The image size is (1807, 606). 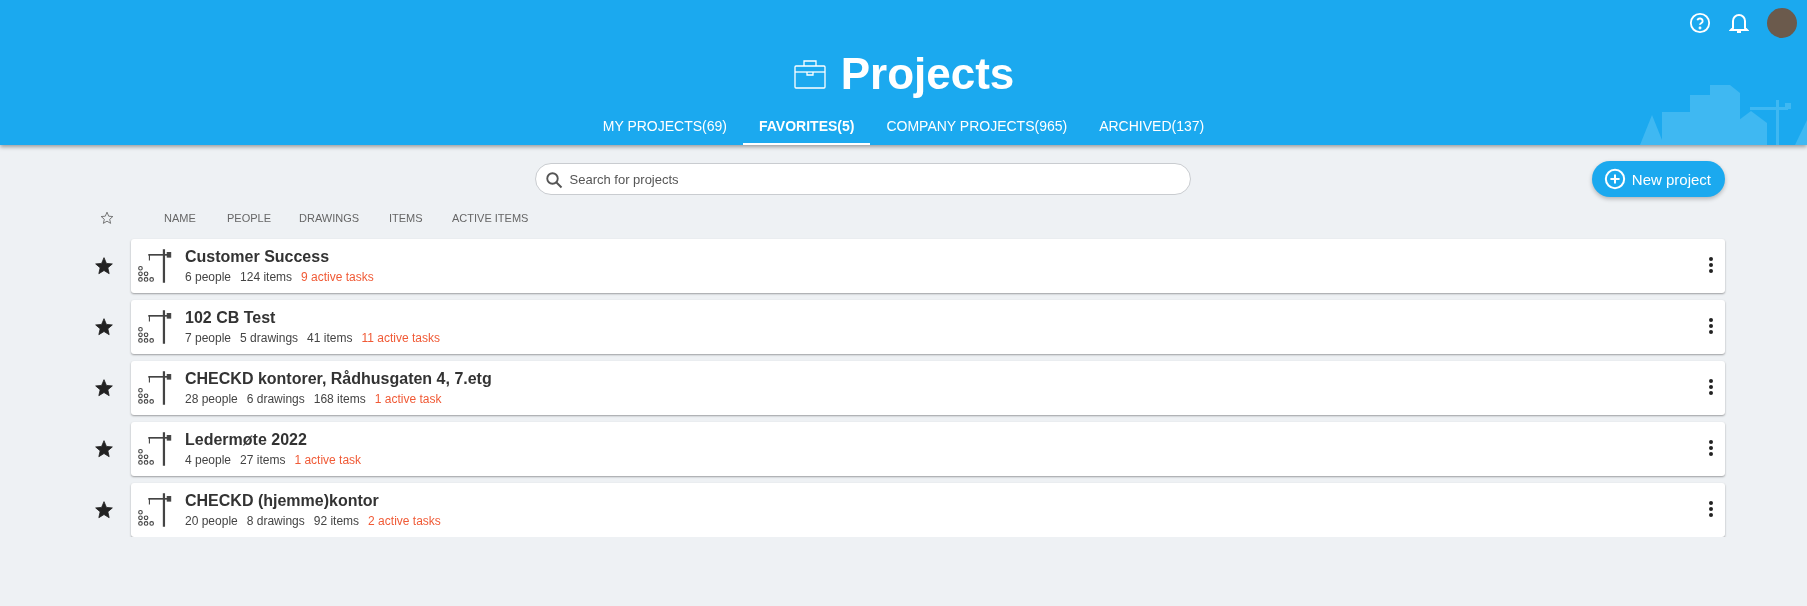 What do you see at coordinates (195, 218) in the screenshot?
I see `column-header: NAME` at bounding box center [195, 218].